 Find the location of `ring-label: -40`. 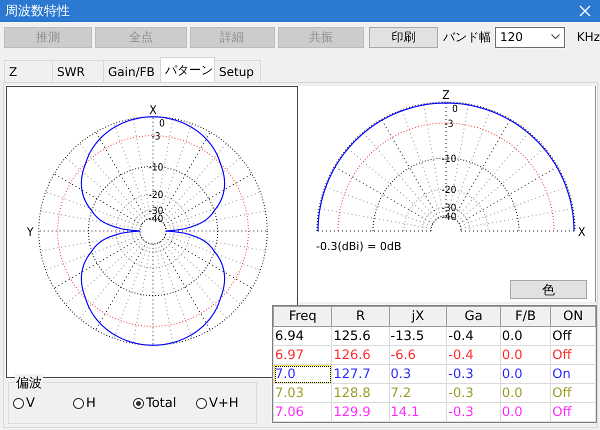

ring-label: -40 is located at coordinates (449, 217).